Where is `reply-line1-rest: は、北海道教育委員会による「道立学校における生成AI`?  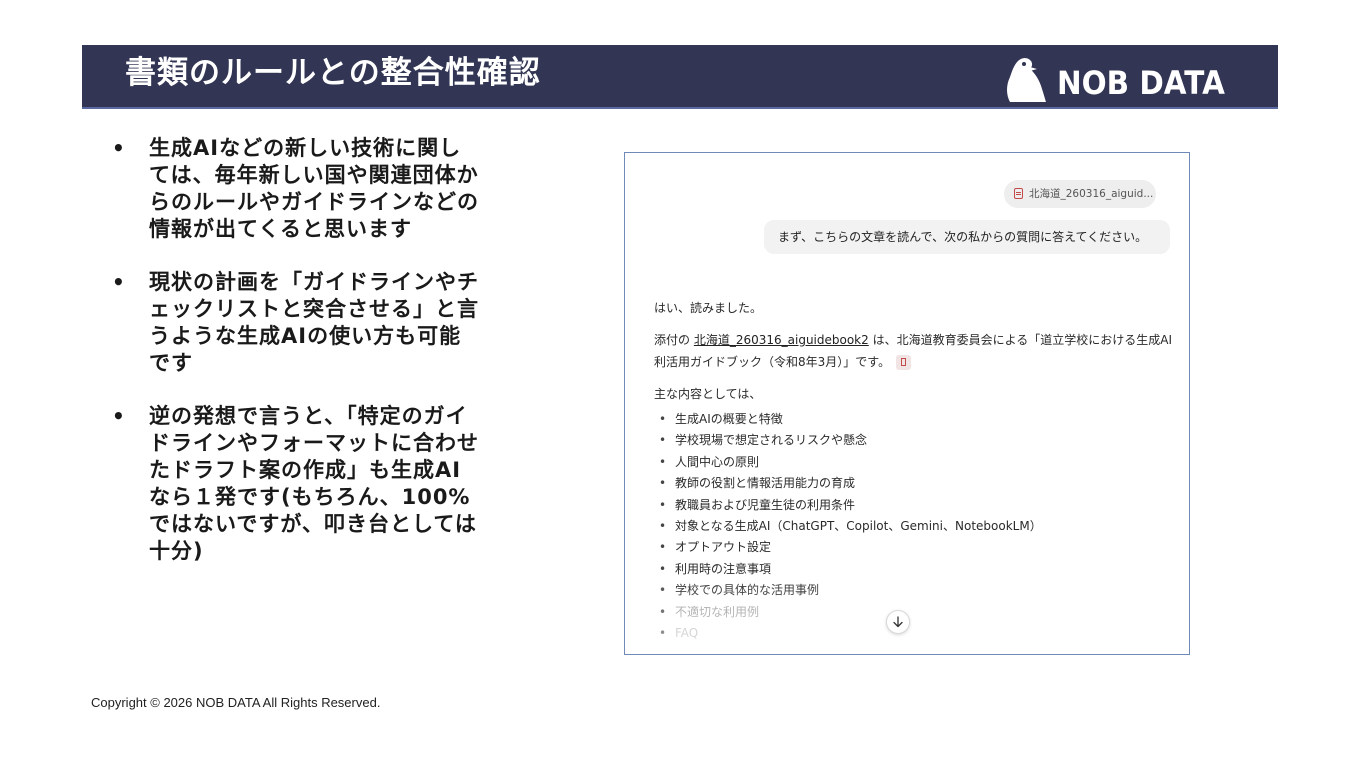
reply-line1-rest: は、北海道教育委員会による「道立学校における生成AI is located at coordinates (1020, 340).